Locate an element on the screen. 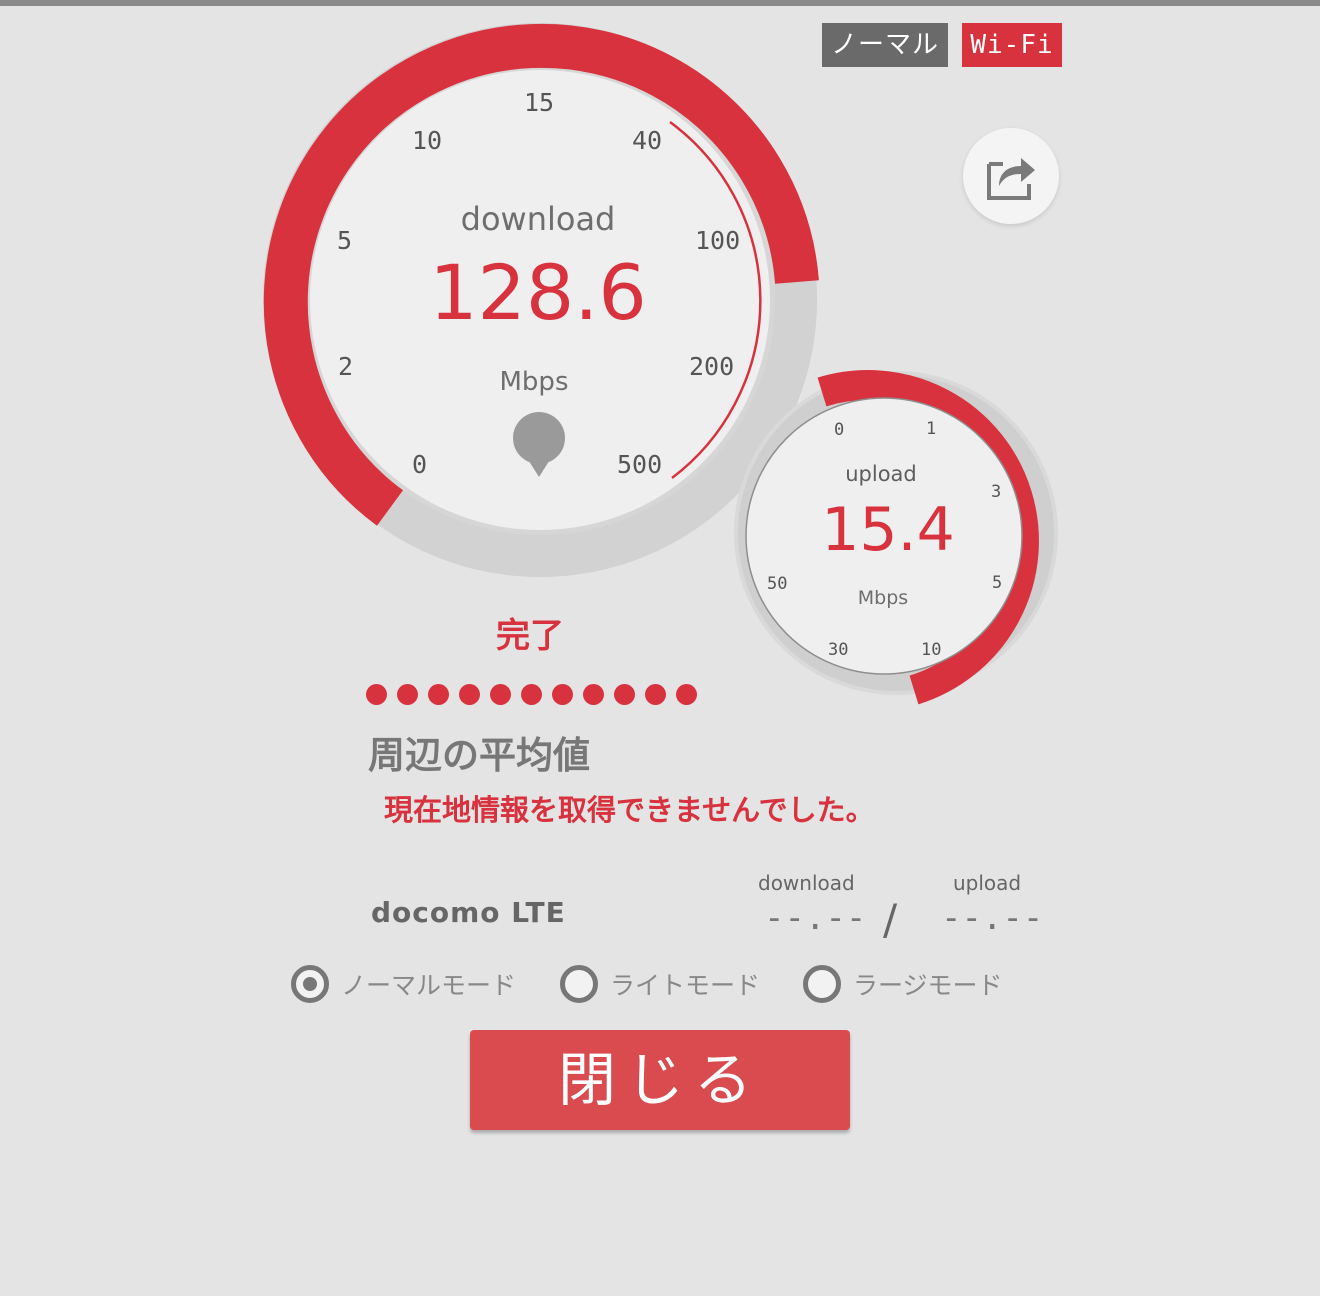 Image resolution: width=1320 pixels, height=1296 pixels. upload-tick: 1 is located at coordinates (931, 429).